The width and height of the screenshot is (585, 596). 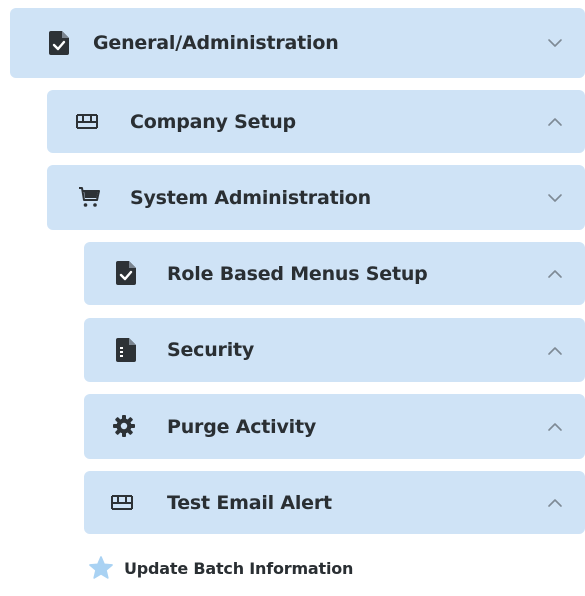 I want to click on menu-item-update-batch-information: Update Batch Information, so click(x=220, y=568).